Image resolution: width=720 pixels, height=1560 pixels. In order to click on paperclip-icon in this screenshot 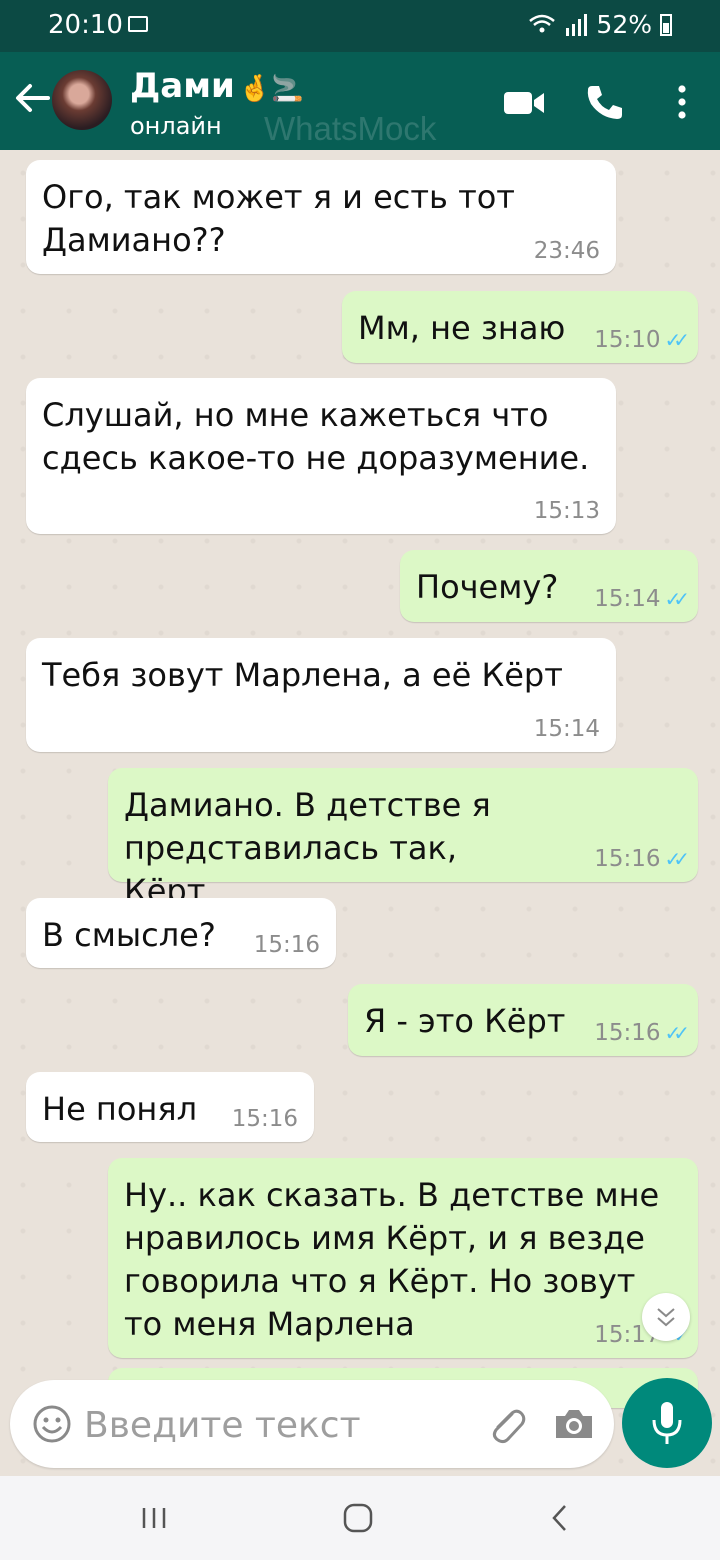, I will do `click(506, 1424)`.